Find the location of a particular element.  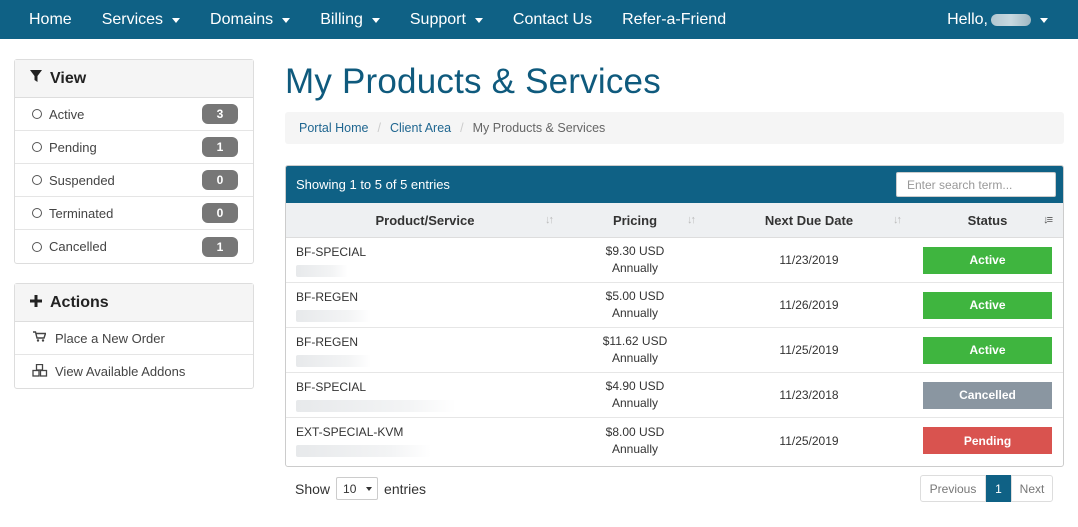

column-header-status: Status ↓≡ is located at coordinates (987, 220).